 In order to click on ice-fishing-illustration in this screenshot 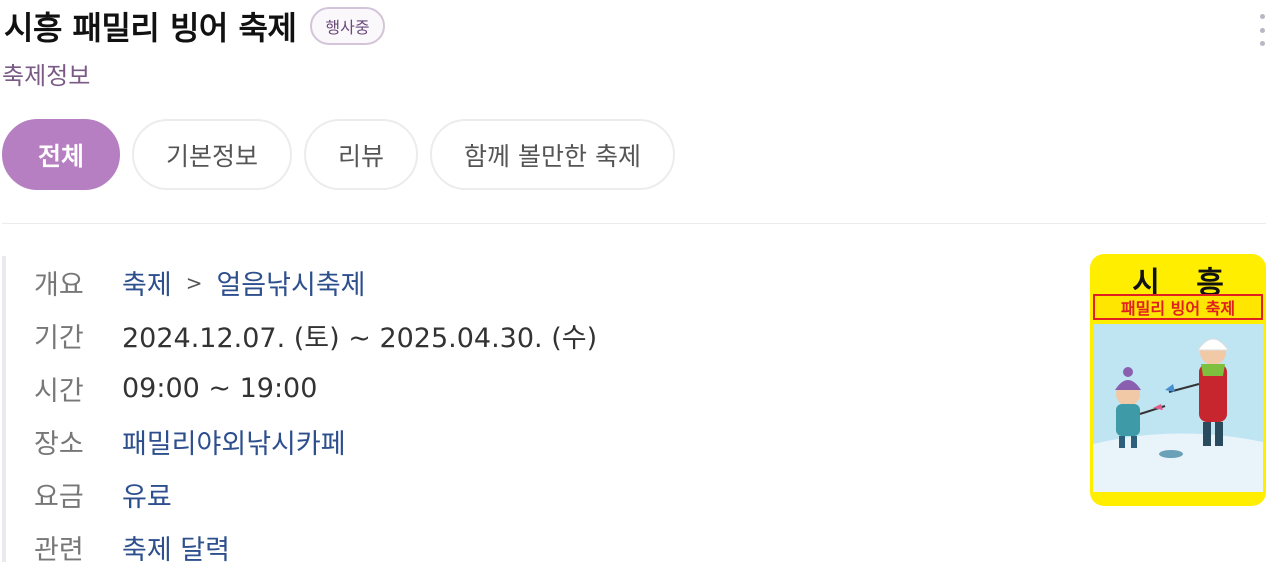, I will do `click(1178, 415)`.